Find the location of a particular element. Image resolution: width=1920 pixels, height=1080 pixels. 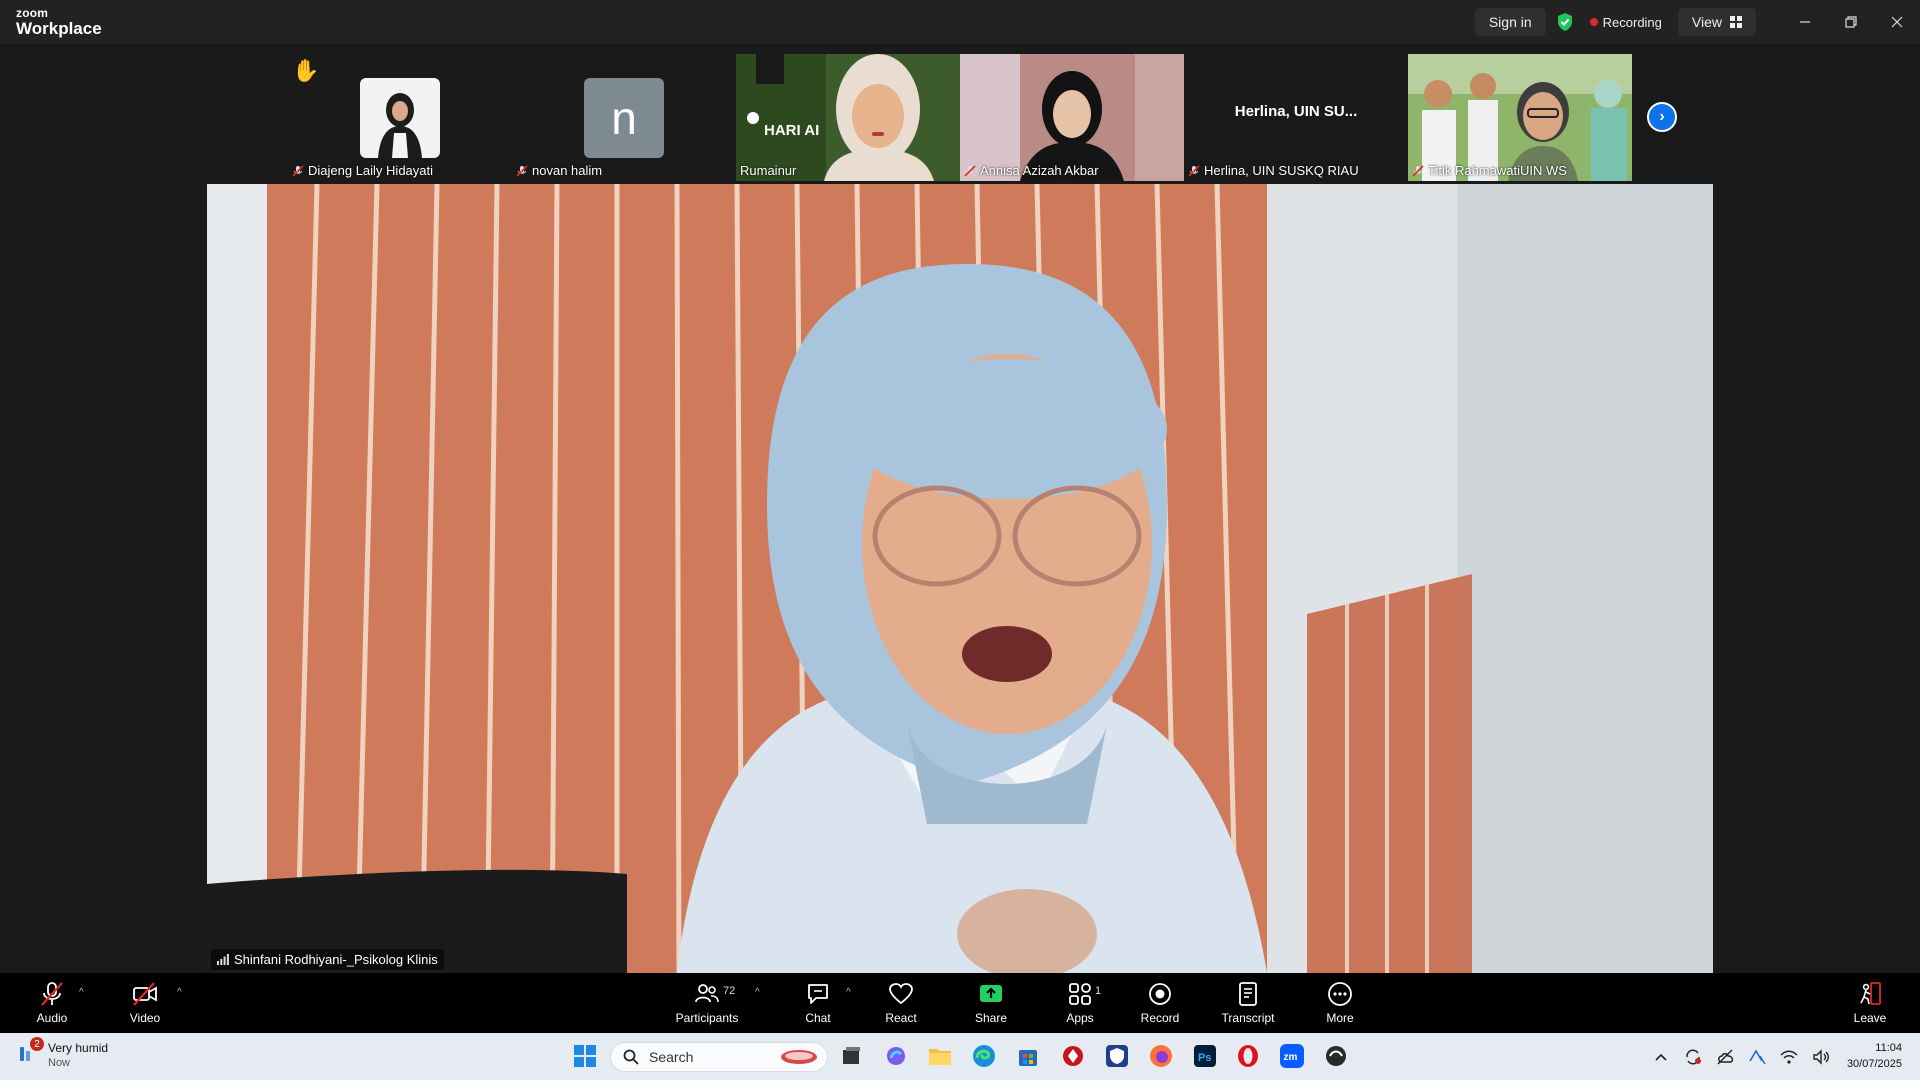

store-icon is located at coordinates (1028, 1056).